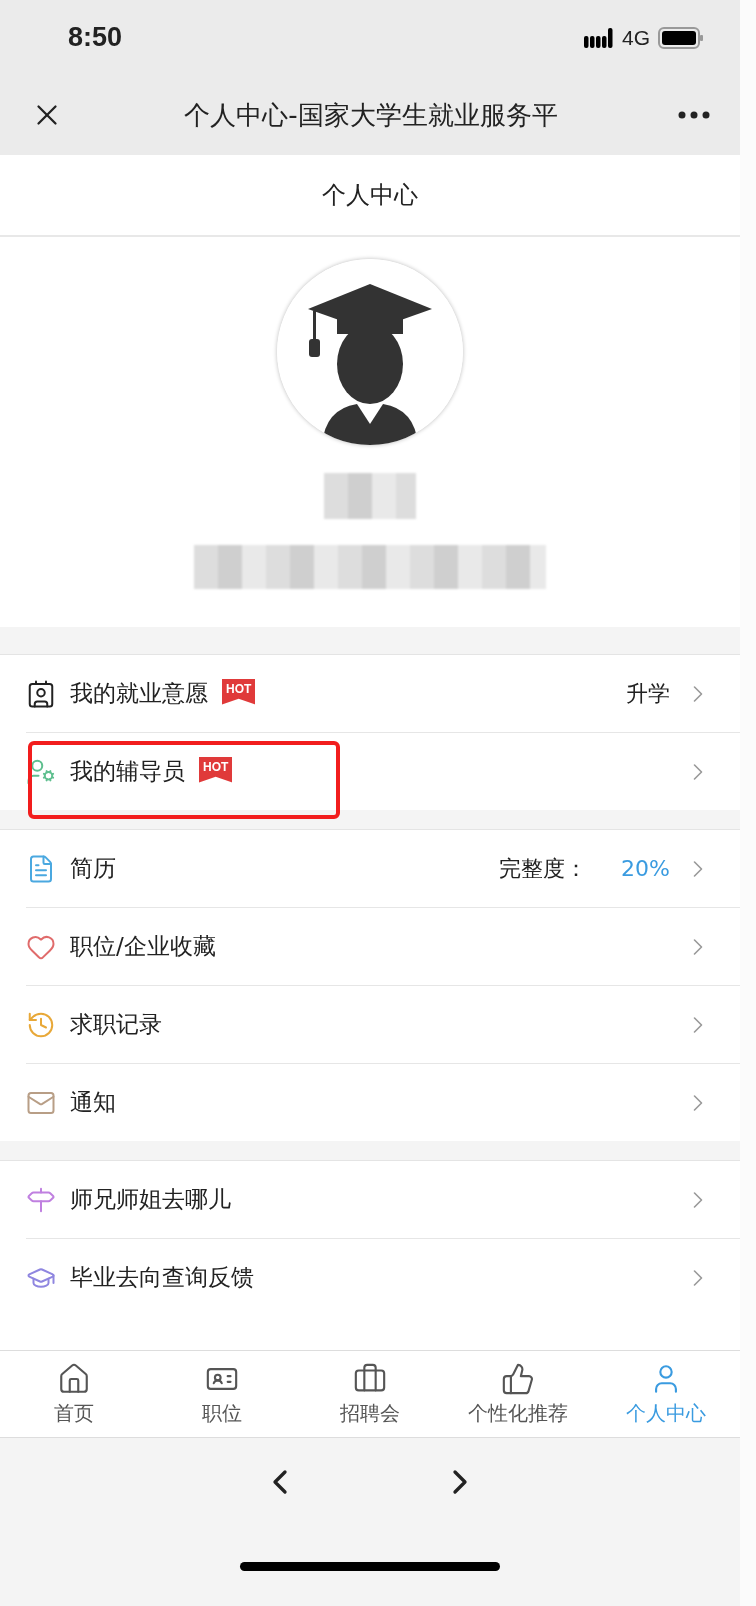 The width and height of the screenshot is (756, 1606). Describe the element at coordinates (599, 37) in the screenshot. I see `signal-icon` at that location.